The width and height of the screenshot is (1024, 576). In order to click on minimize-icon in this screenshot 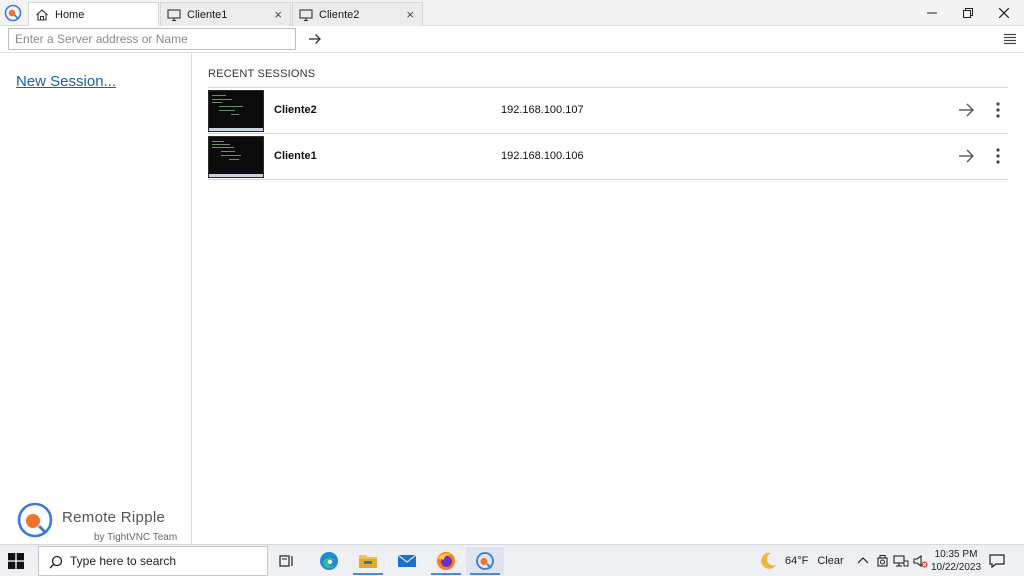, I will do `click(932, 13)`.